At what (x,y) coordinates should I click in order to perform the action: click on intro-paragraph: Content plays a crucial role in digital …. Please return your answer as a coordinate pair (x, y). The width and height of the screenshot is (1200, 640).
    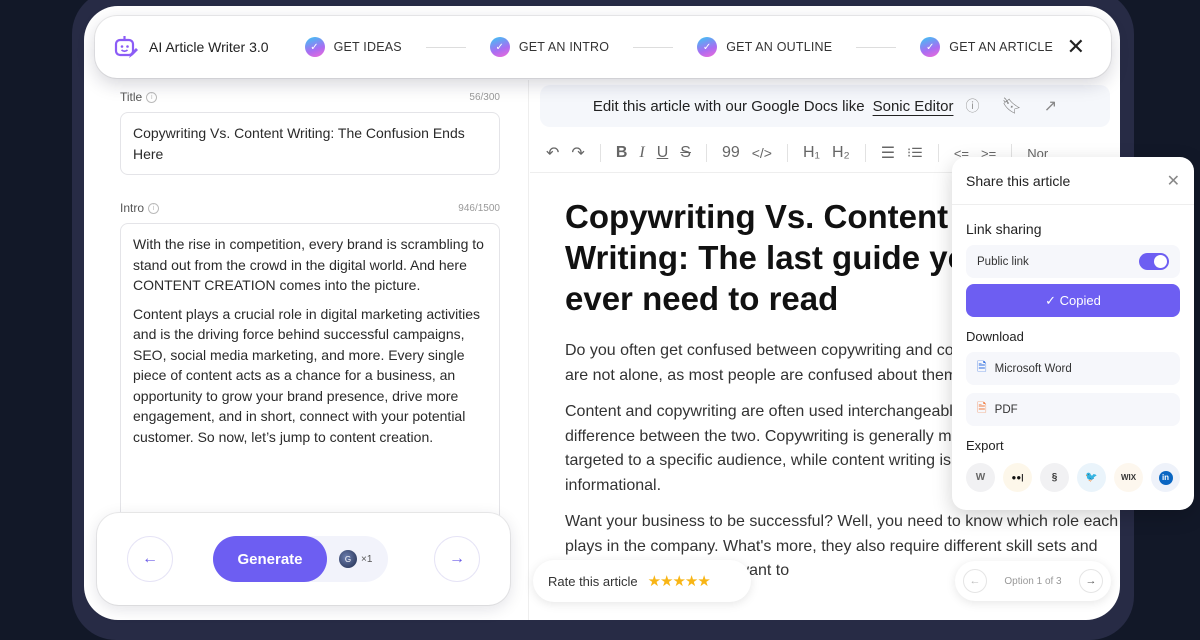
    Looking at the image, I should click on (307, 375).